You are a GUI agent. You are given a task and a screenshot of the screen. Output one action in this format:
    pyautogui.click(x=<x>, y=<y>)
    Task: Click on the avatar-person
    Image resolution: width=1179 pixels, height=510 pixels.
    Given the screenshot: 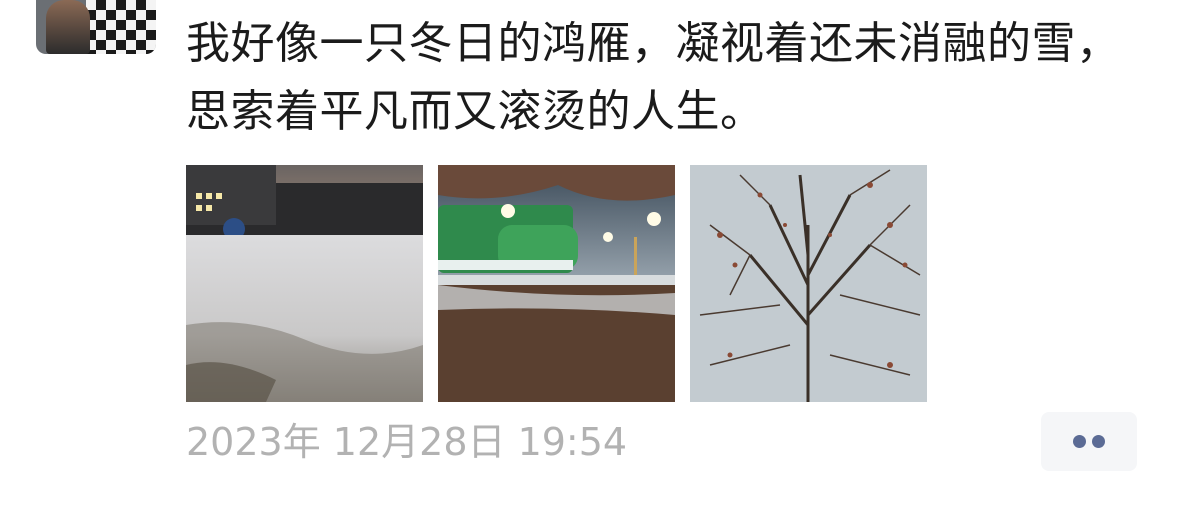 What is the action you would take?
    pyautogui.click(x=68, y=27)
    